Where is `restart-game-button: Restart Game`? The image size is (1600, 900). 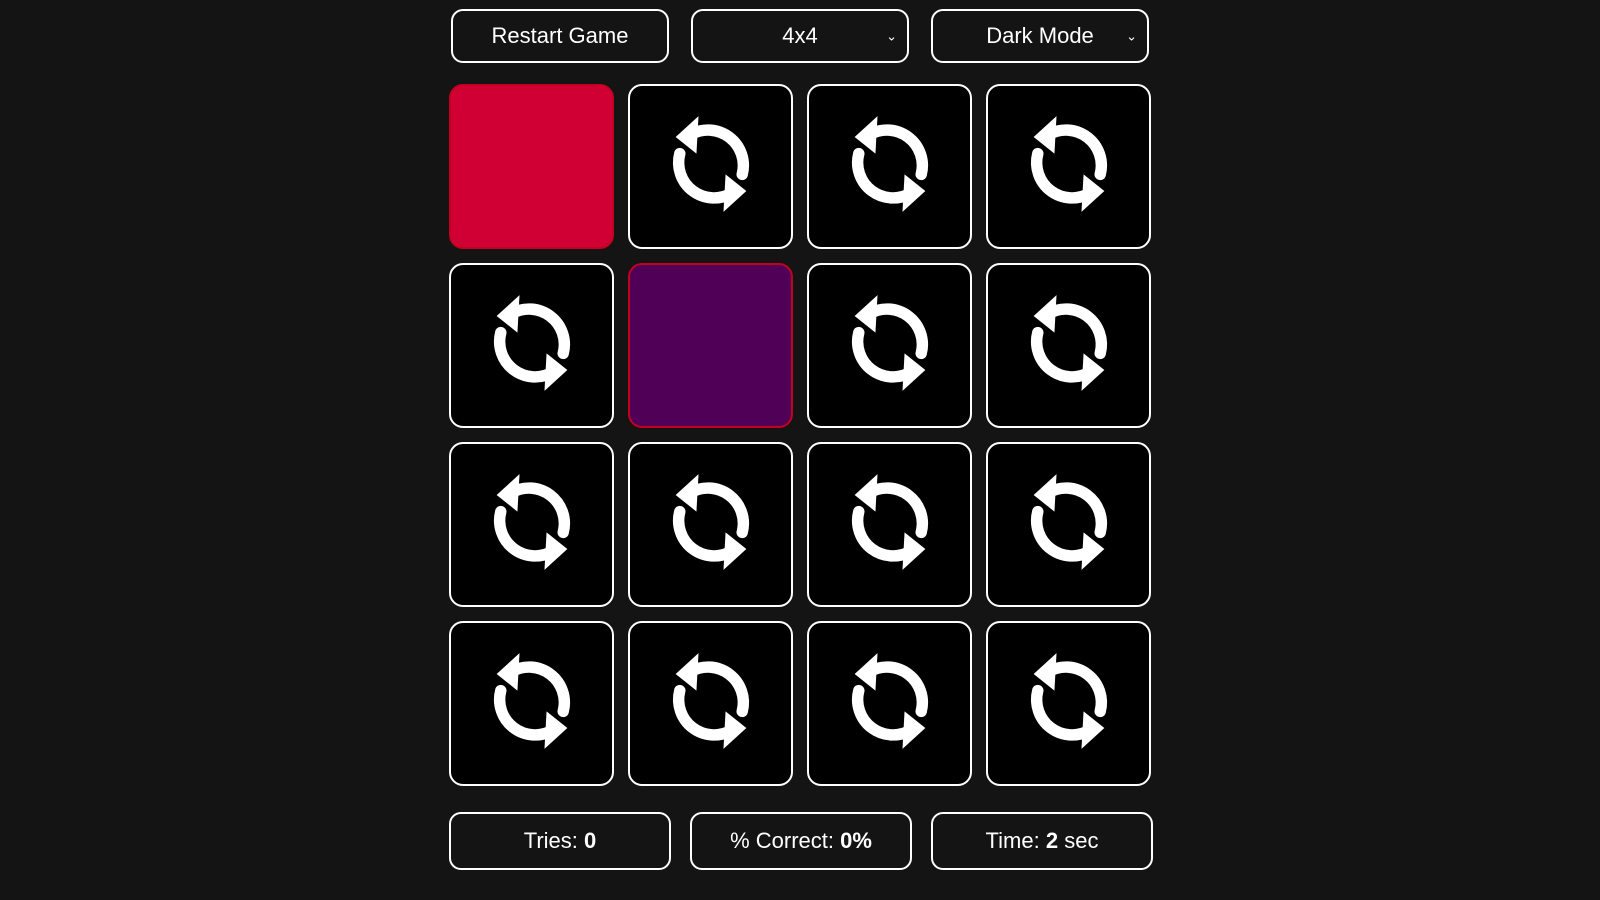 restart-game-button: Restart Game is located at coordinates (560, 36).